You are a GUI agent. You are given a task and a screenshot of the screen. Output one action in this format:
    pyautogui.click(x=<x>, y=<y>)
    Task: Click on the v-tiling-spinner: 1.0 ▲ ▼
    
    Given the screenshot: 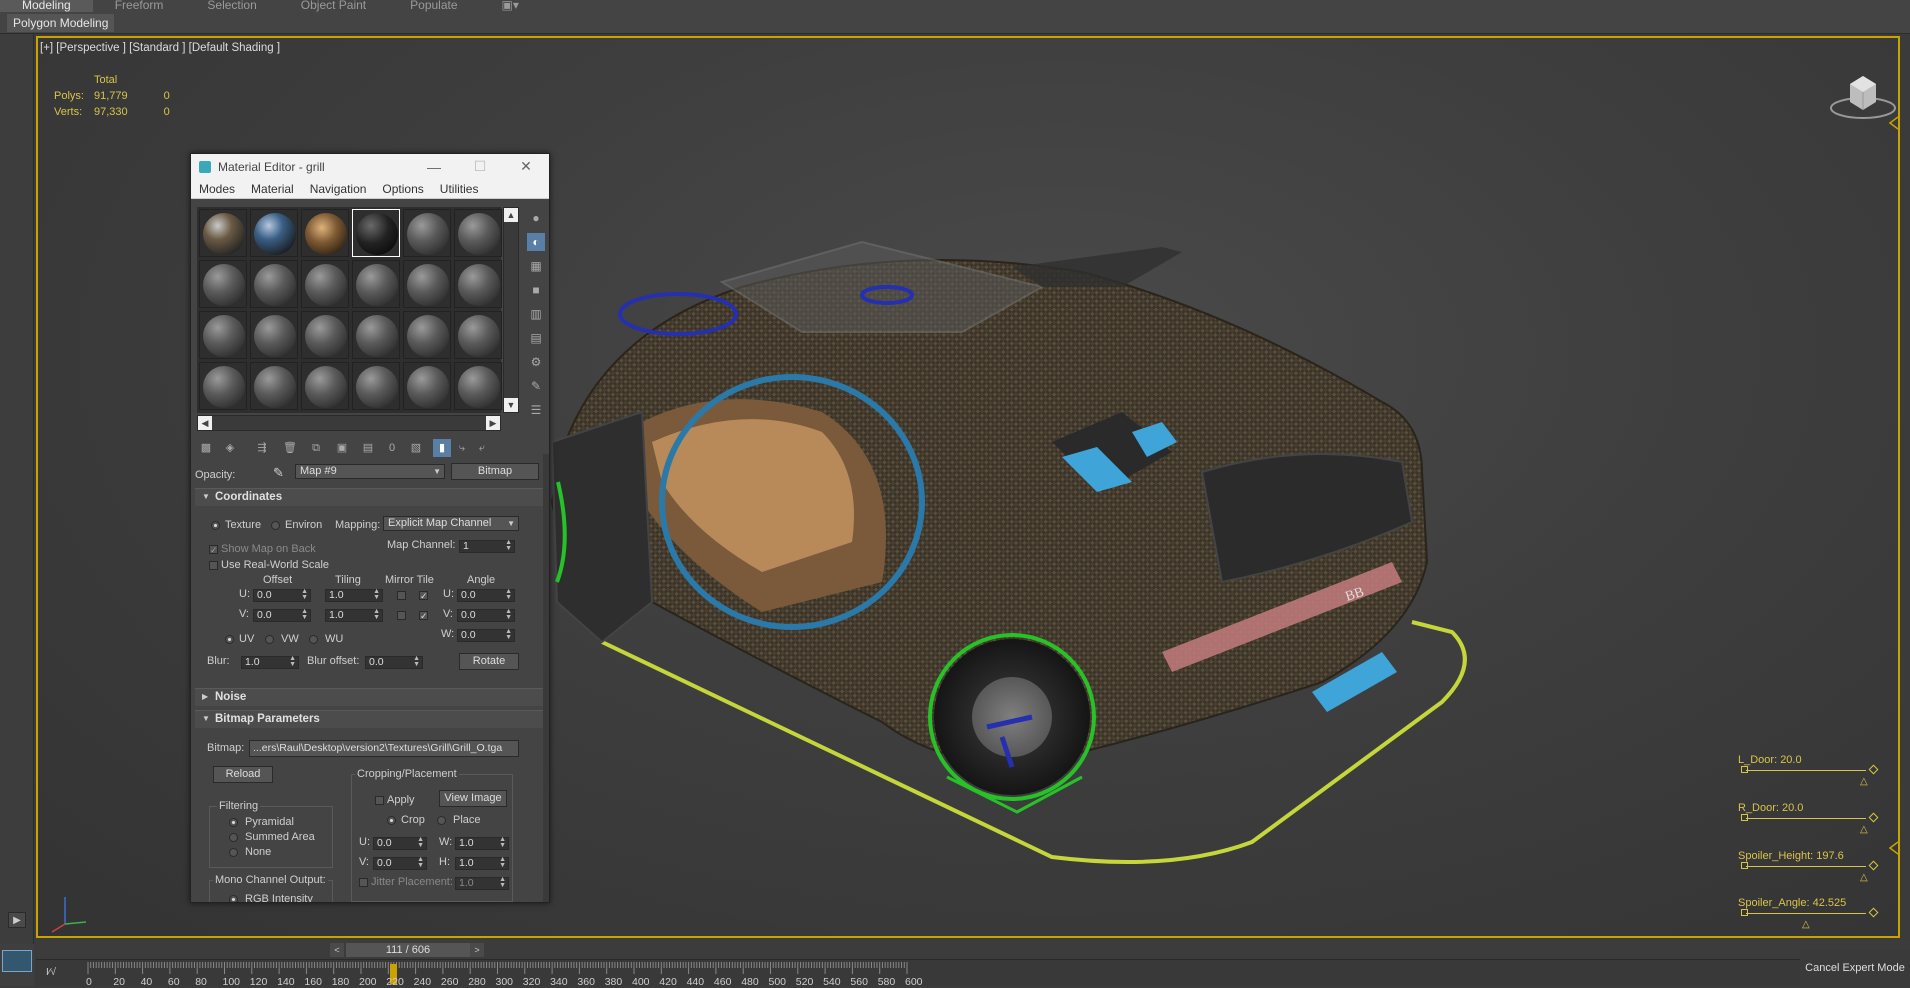 What is the action you would take?
    pyautogui.click(x=354, y=615)
    